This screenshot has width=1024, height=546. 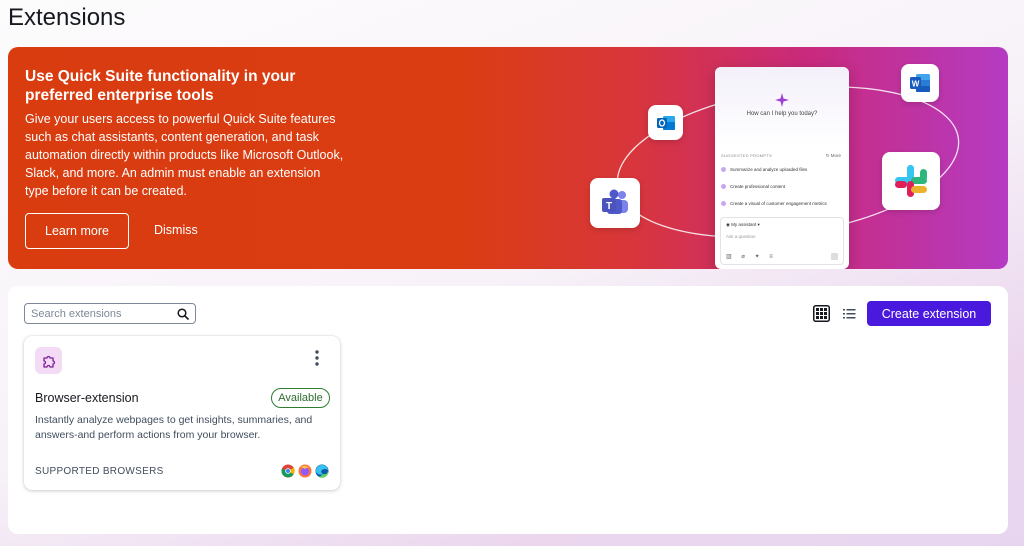 I want to click on puzzle-icon, so click(x=48, y=360).